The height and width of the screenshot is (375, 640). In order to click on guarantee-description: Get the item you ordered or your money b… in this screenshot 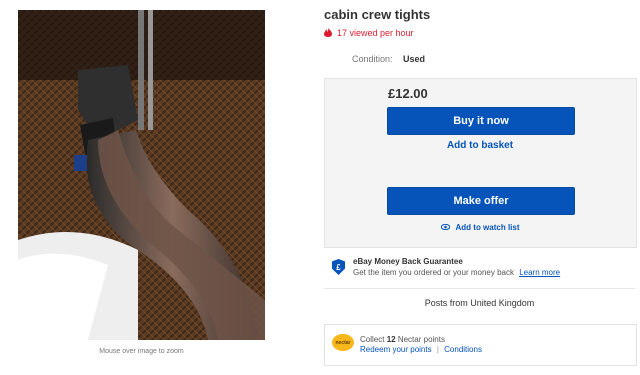, I will do `click(433, 272)`.